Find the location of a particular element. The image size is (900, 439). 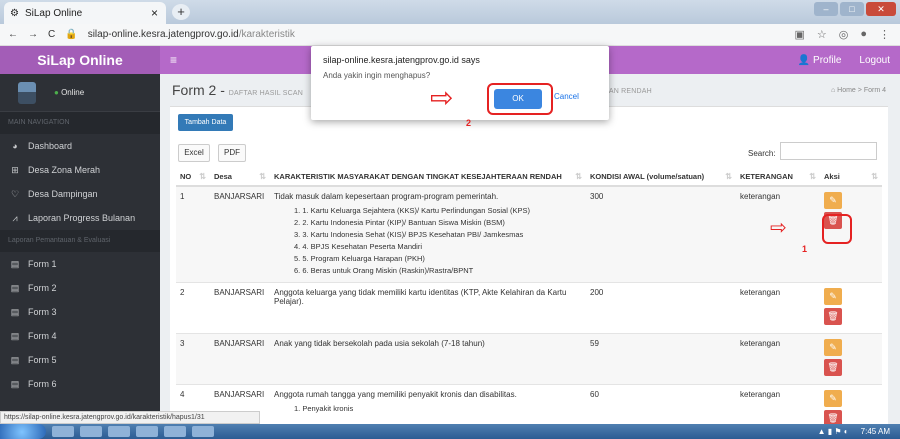

col-kondisi: KONDISI AWAL (volume/satuan) ⇅ is located at coordinates (661, 177).